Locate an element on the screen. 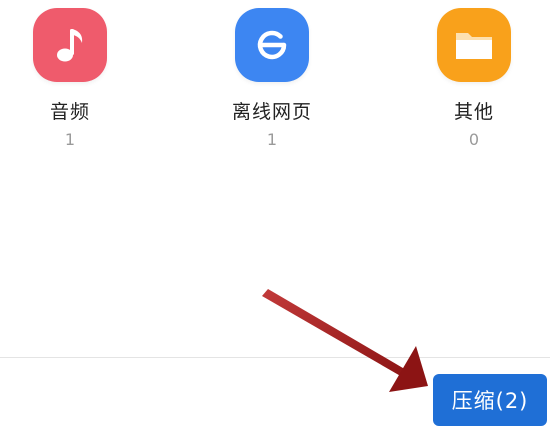 The width and height of the screenshot is (550, 430). compress-button: 压缩(2) is located at coordinates (490, 400).